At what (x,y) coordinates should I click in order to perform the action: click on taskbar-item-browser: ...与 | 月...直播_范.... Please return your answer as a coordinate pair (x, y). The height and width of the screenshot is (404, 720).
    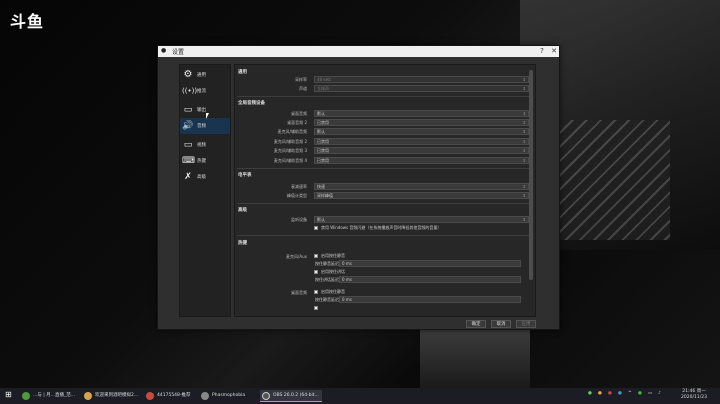
    Looking at the image, I should click on (50, 396).